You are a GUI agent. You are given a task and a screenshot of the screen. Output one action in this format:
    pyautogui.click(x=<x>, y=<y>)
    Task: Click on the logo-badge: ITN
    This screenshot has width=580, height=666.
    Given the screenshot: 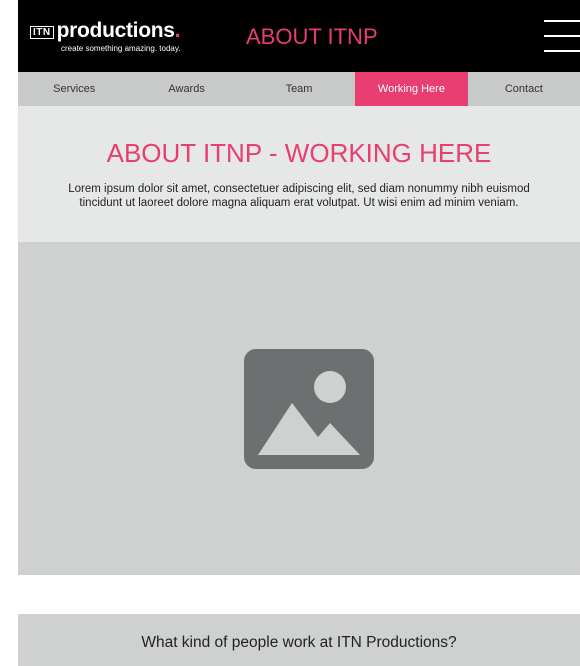 What is the action you would take?
    pyautogui.click(x=42, y=32)
    